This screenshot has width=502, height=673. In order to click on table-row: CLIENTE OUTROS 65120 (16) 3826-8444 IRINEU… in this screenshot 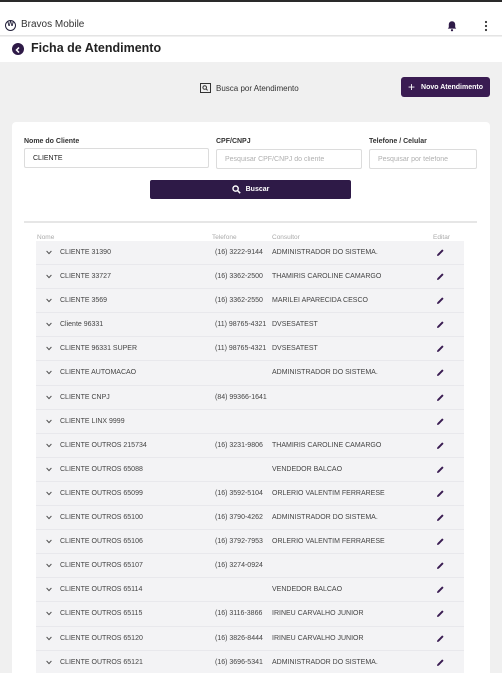, I will do `click(250, 638)`.